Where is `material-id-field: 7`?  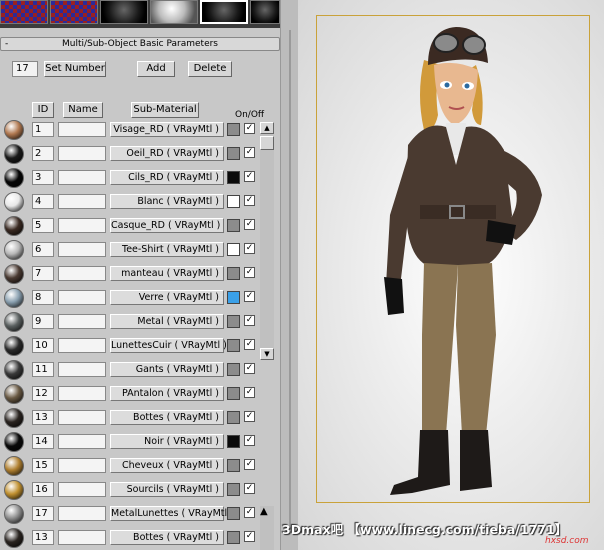 material-id-field: 7 is located at coordinates (43, 273).